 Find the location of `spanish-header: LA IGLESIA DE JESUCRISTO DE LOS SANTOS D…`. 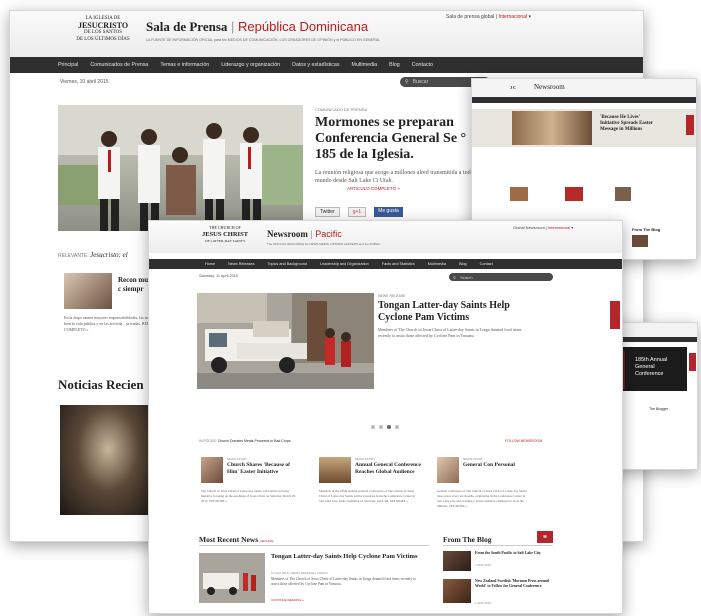

spanish-header: LA IGLESIA DE JESUCRISTO DE LOS SANTOS D… is located at coordinates (326, 34).